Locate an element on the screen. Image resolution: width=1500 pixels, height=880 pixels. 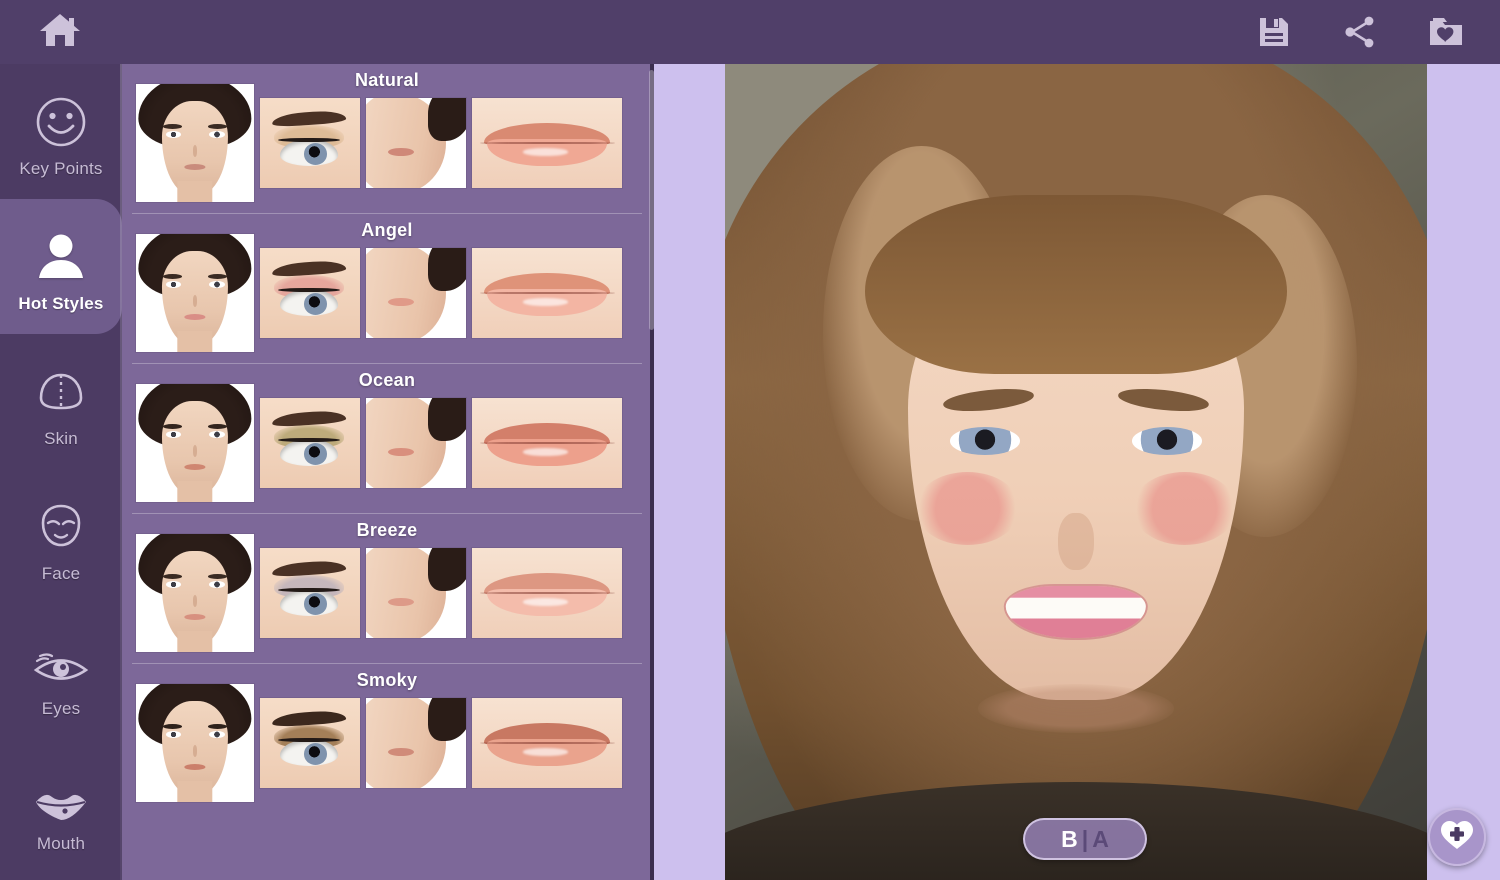
style-row-label: Breeze is located at coordinates (387, 530).